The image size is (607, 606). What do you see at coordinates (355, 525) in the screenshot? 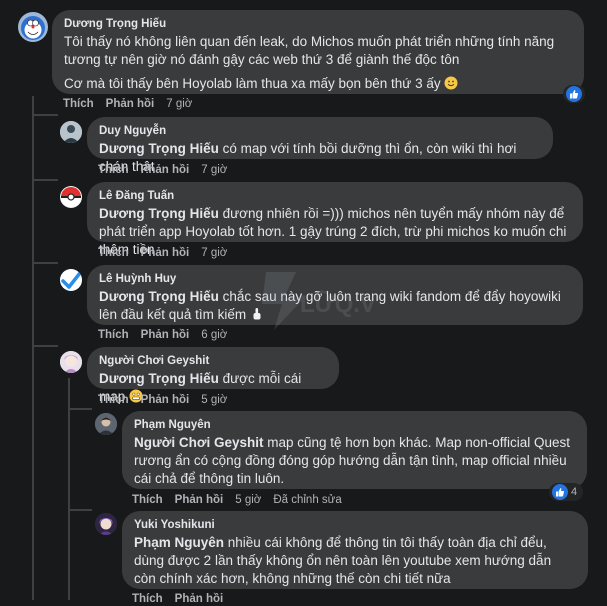
I see `comment-author: Yuki Yoshikuni` at bounding box center [355, 525].